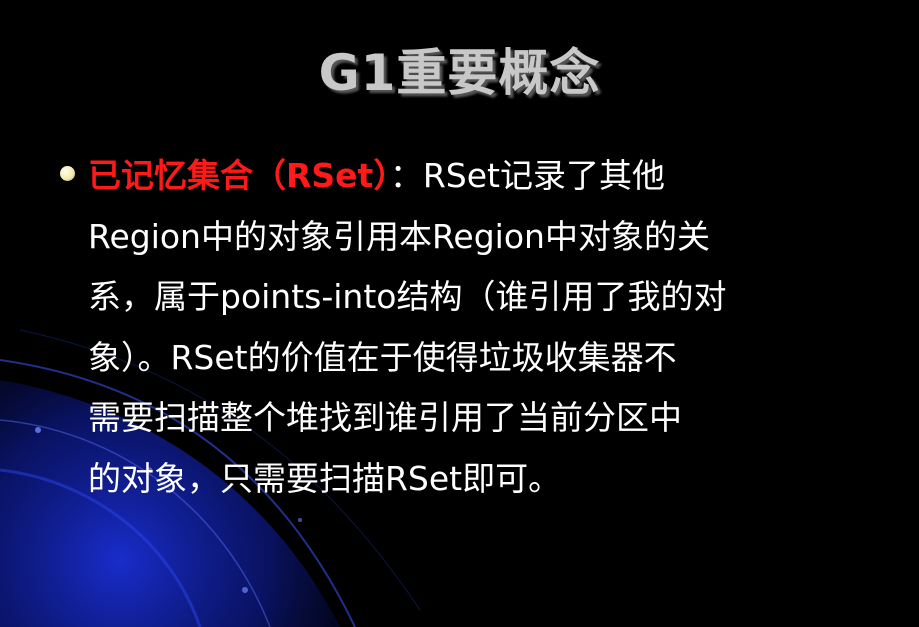 The height and width of the screenshot is (627, 919). Describe the element at coordinates (459, 73) in the screenshot. I see `slide-title: G1重要概念` at that location.